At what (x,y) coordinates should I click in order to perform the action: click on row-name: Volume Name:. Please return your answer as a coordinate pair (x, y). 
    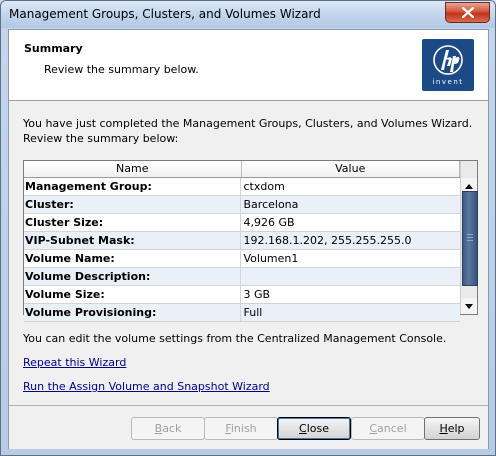
    Looking at the image, I should click on (132, 258).